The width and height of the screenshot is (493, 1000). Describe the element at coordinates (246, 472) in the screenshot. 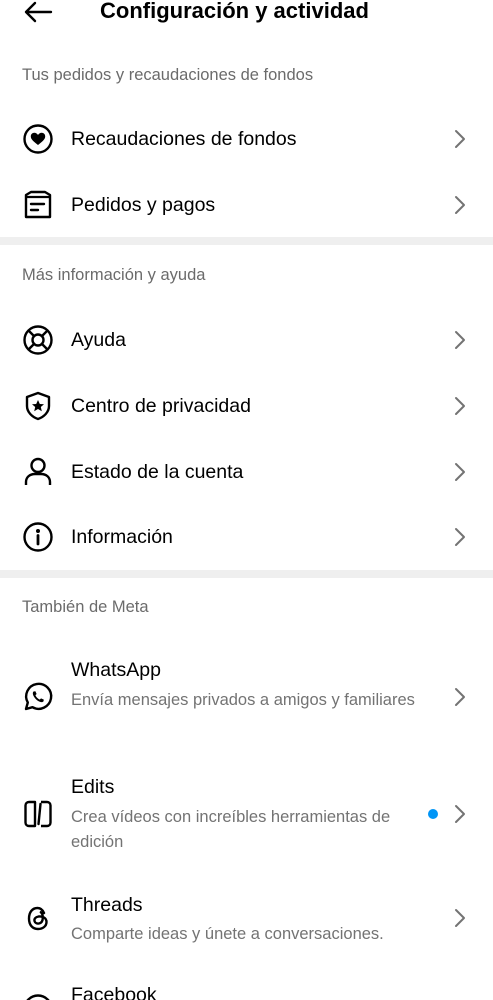

I see `menu-item-account-status: Estado de la cuenta` at that location.